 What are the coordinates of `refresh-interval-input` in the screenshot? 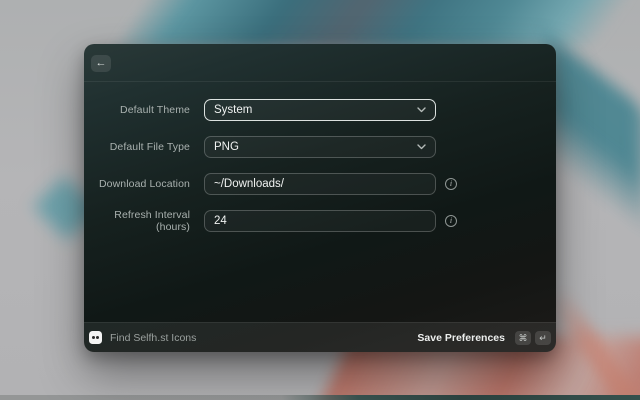 It's located at (320, 221).